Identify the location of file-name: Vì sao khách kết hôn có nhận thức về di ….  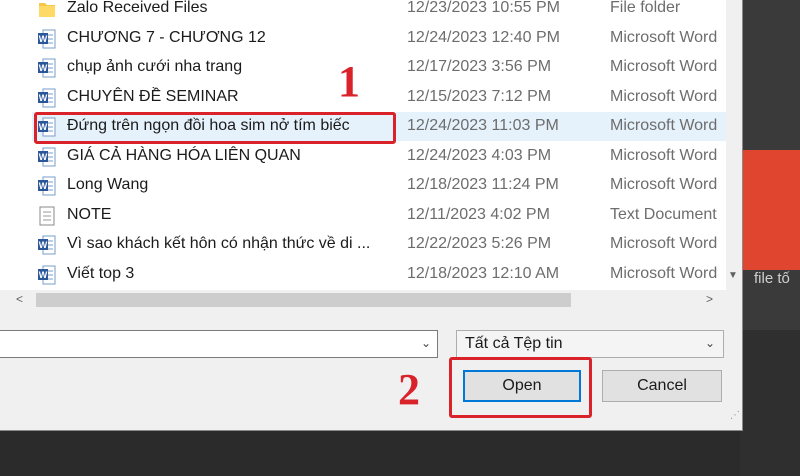
(219, 243).